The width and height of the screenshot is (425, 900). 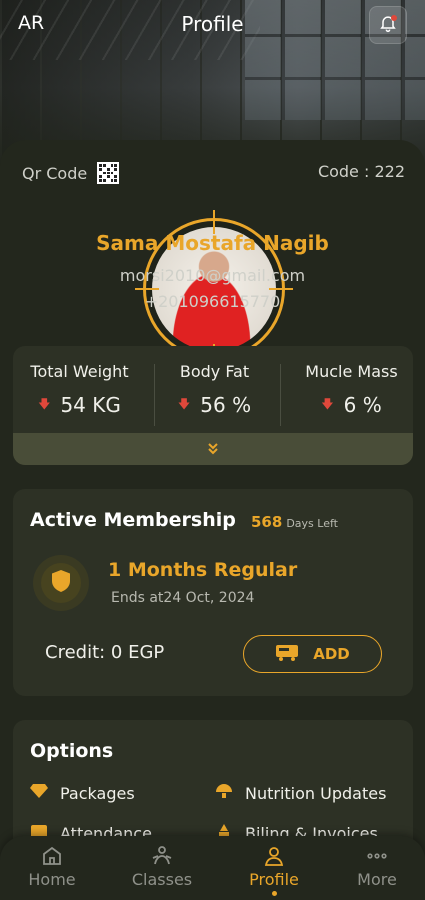 I want to click on membership-badge, so click(x=61, y=583).